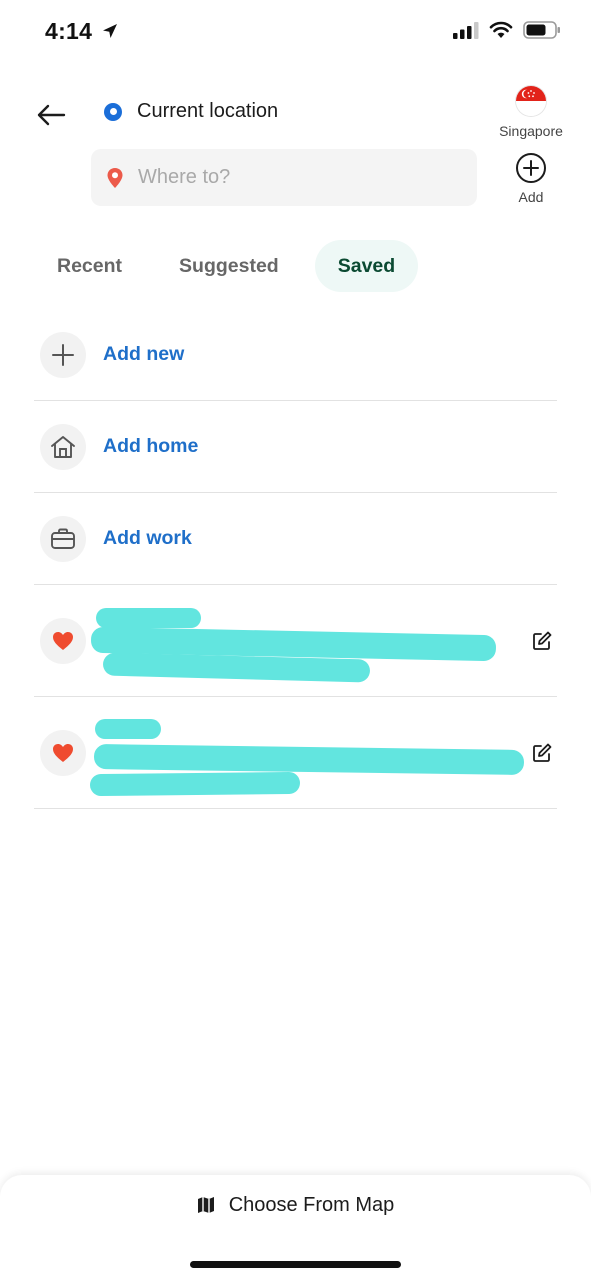  Describe the element at coordinates (311, 1204) in the screenshot. I see `choose-from-map-label: Choose From Map` at that location.